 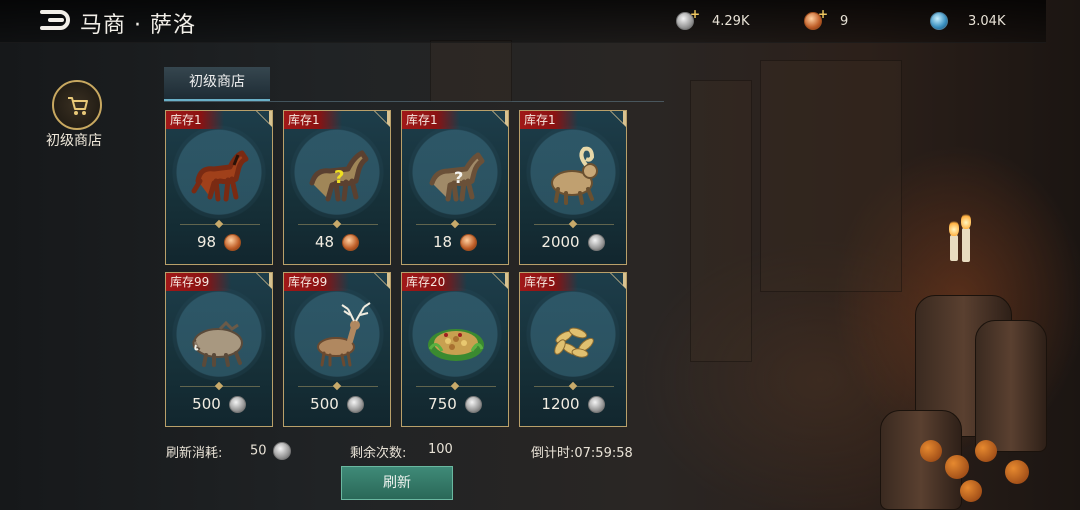 What do you see at coordinates (324, 242) in the screenshot?
I see `item-price: 48` at bounding box center [324, 242].